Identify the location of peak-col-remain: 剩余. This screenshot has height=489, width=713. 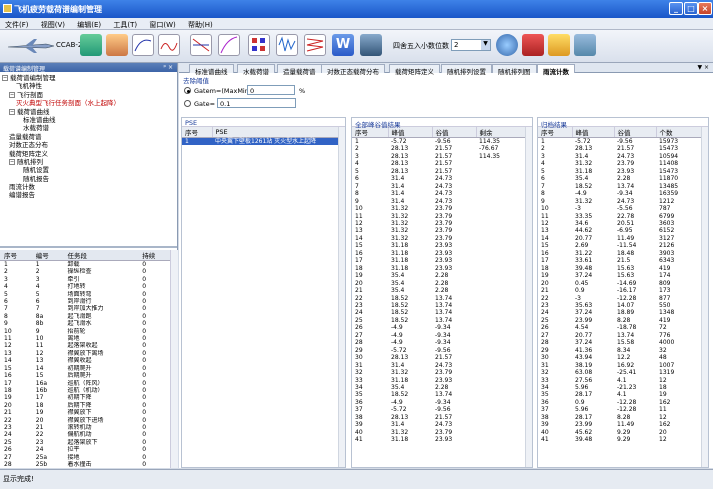
(501, 132).